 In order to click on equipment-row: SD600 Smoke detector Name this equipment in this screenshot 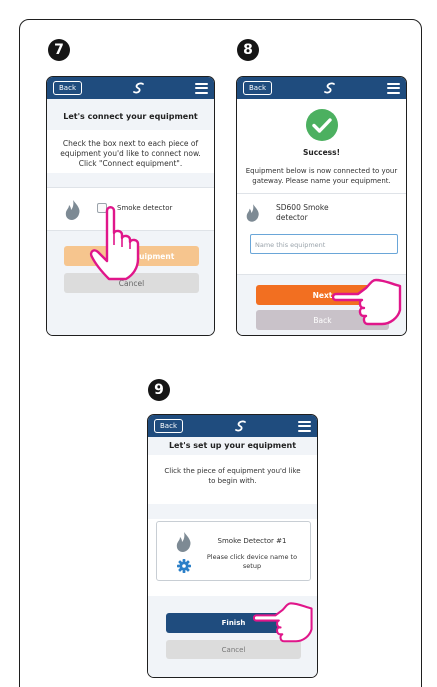, I will do `click(321, 234)`.